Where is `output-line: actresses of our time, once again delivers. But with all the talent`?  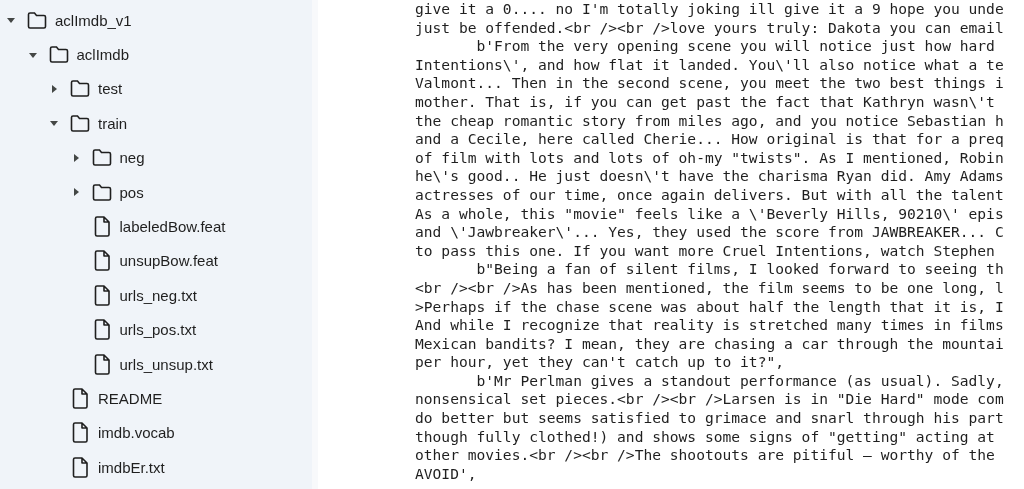
output-line: actresses of our time, once again delivers. But with all the talent is located at coordinates (709, 194).